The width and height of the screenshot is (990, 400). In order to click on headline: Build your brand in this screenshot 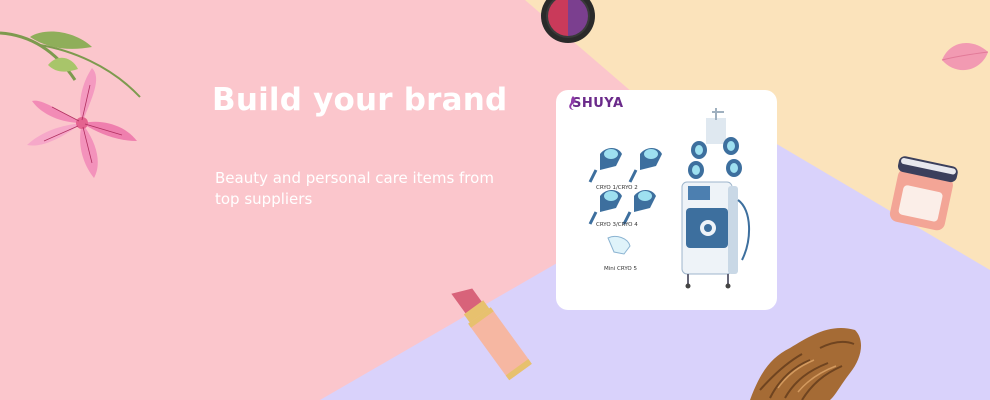, I will do `click(360, 100)`.